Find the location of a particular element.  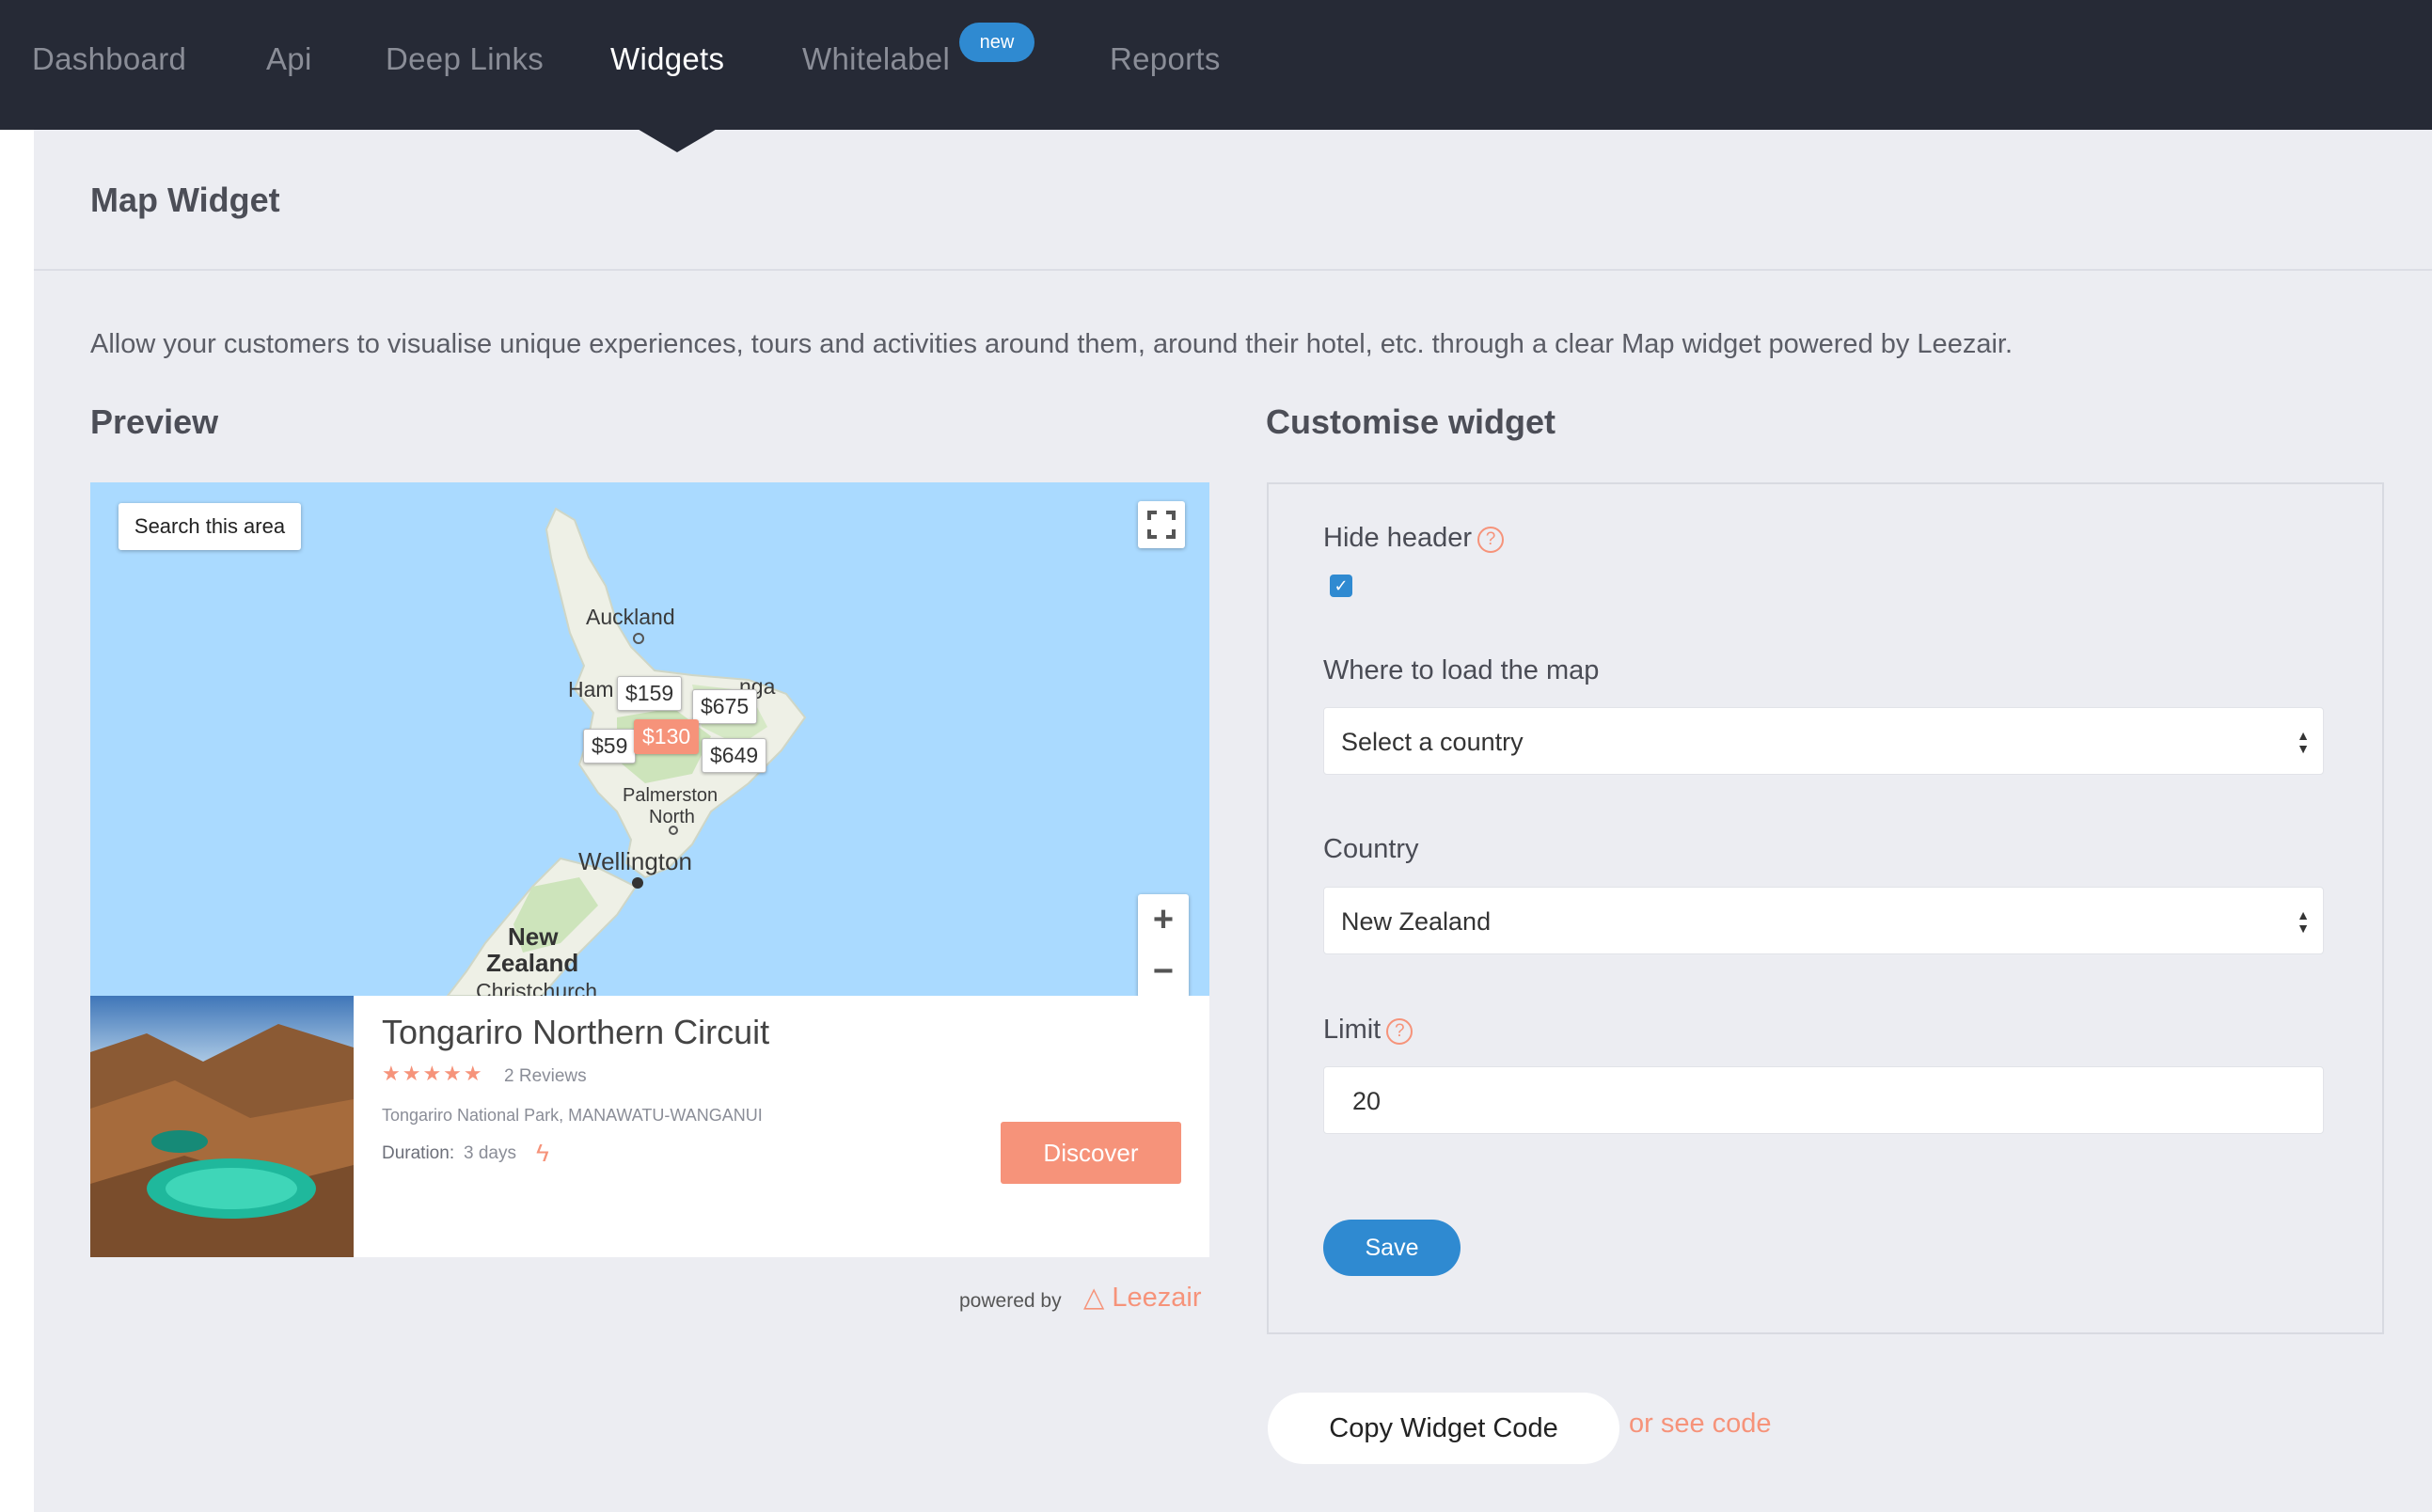

map-city-label: Christchurch is located at coordinates (537, 988).